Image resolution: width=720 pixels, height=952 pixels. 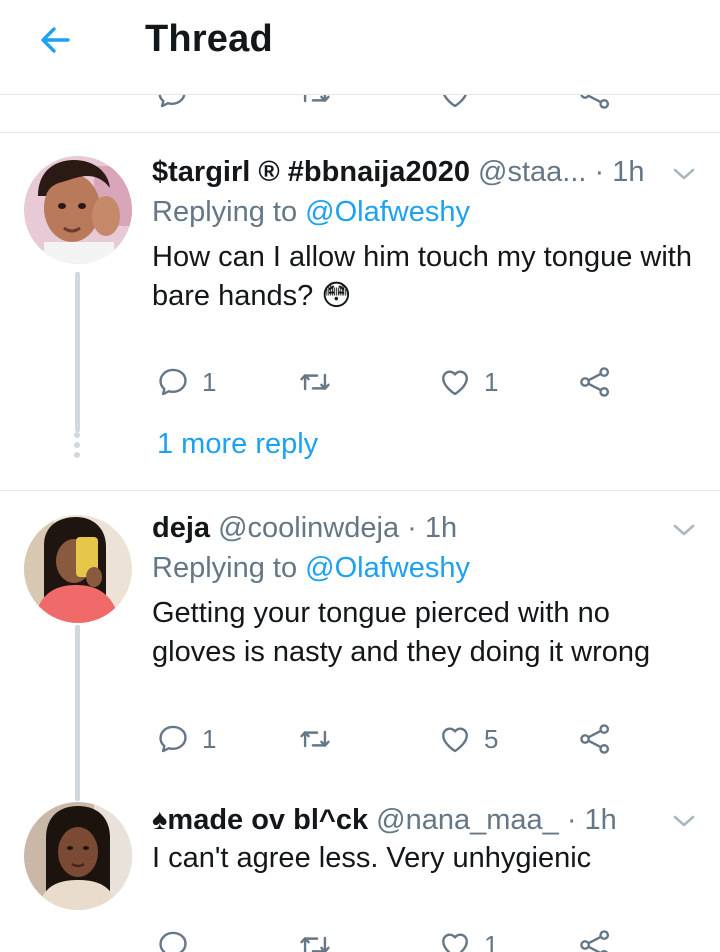 What do you see at coordinates (237, 444) in the screenshot?
I see `more-reply-link: 1 more reply` at bounding box center [237, 444].